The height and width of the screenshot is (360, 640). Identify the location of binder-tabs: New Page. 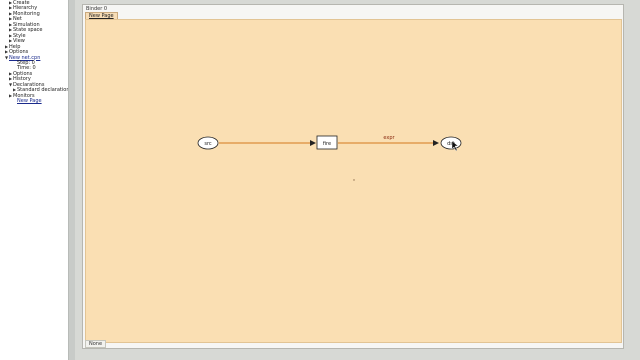
(101, 15).